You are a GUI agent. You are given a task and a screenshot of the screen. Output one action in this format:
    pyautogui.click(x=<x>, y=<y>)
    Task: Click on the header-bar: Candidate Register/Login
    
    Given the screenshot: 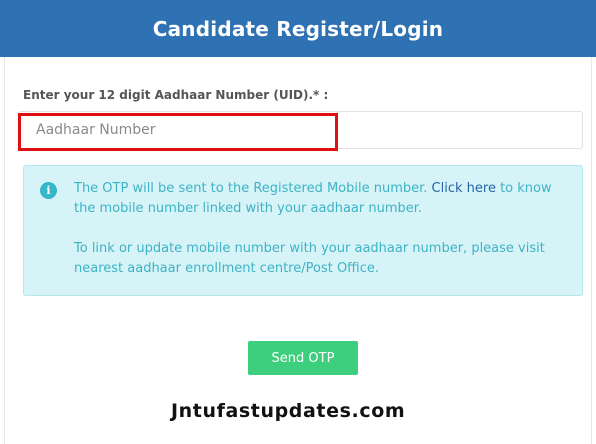 What is the action you would take?
    pyautogui.click(x=298, y=28)
    